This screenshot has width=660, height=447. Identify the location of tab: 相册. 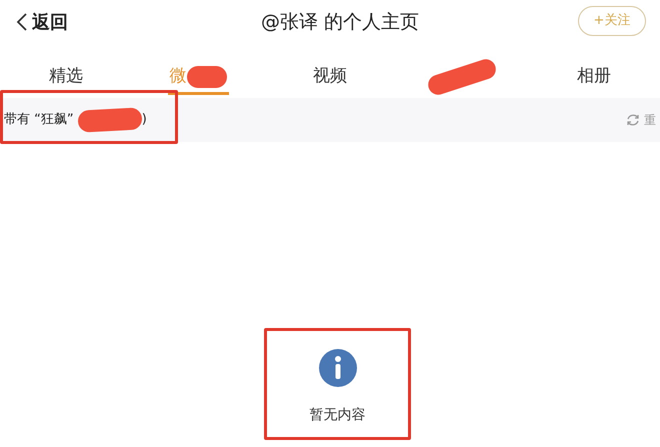
(594, 78).